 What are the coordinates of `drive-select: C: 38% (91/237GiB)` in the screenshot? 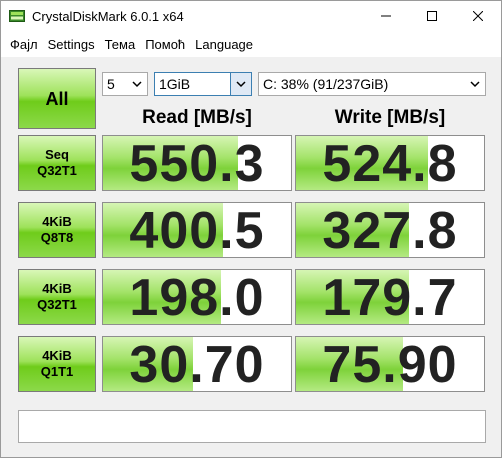 It's located at (372, 84).